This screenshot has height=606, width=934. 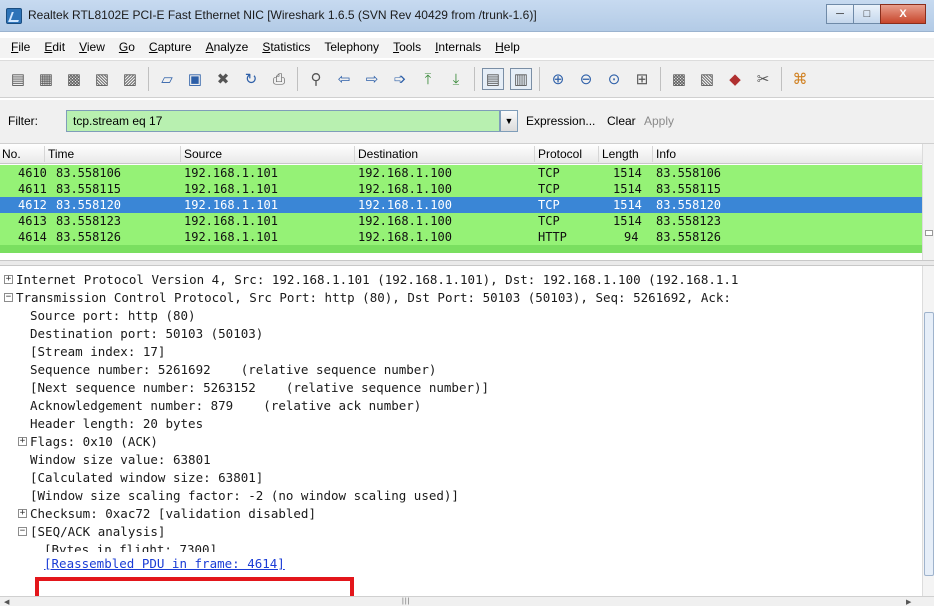 What do you see at coordinates (130, 546) in the screenshot?
I see `tree-field-bytes-in-flight: [Bytes in flight: 7300]` at bounding box center [130, 546].